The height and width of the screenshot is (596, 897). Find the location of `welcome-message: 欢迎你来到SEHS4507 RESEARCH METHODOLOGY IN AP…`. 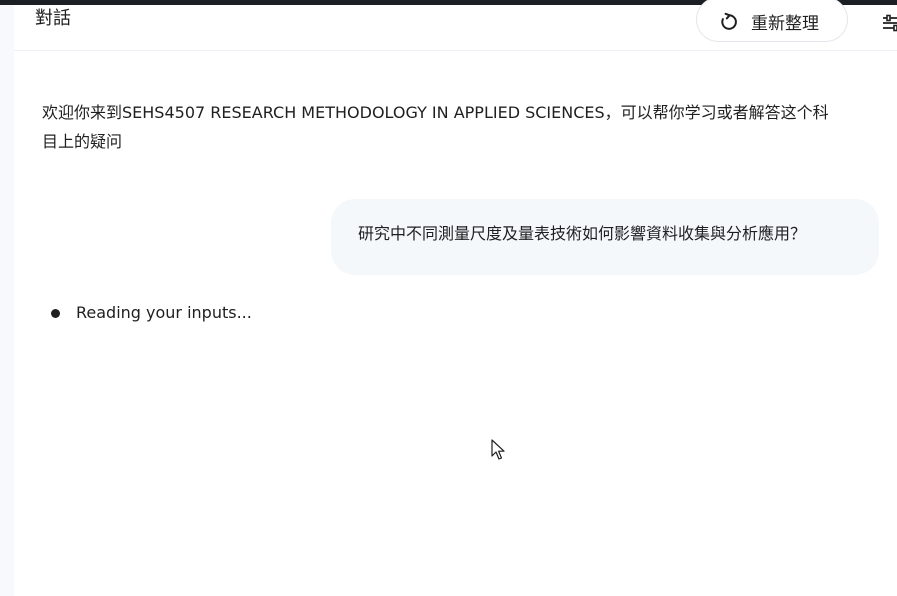

welcome-message: 欢迎你来到SEHS4507 RESEARCH METHODOLOGY IN AP… is located at coordinates (435, 127).